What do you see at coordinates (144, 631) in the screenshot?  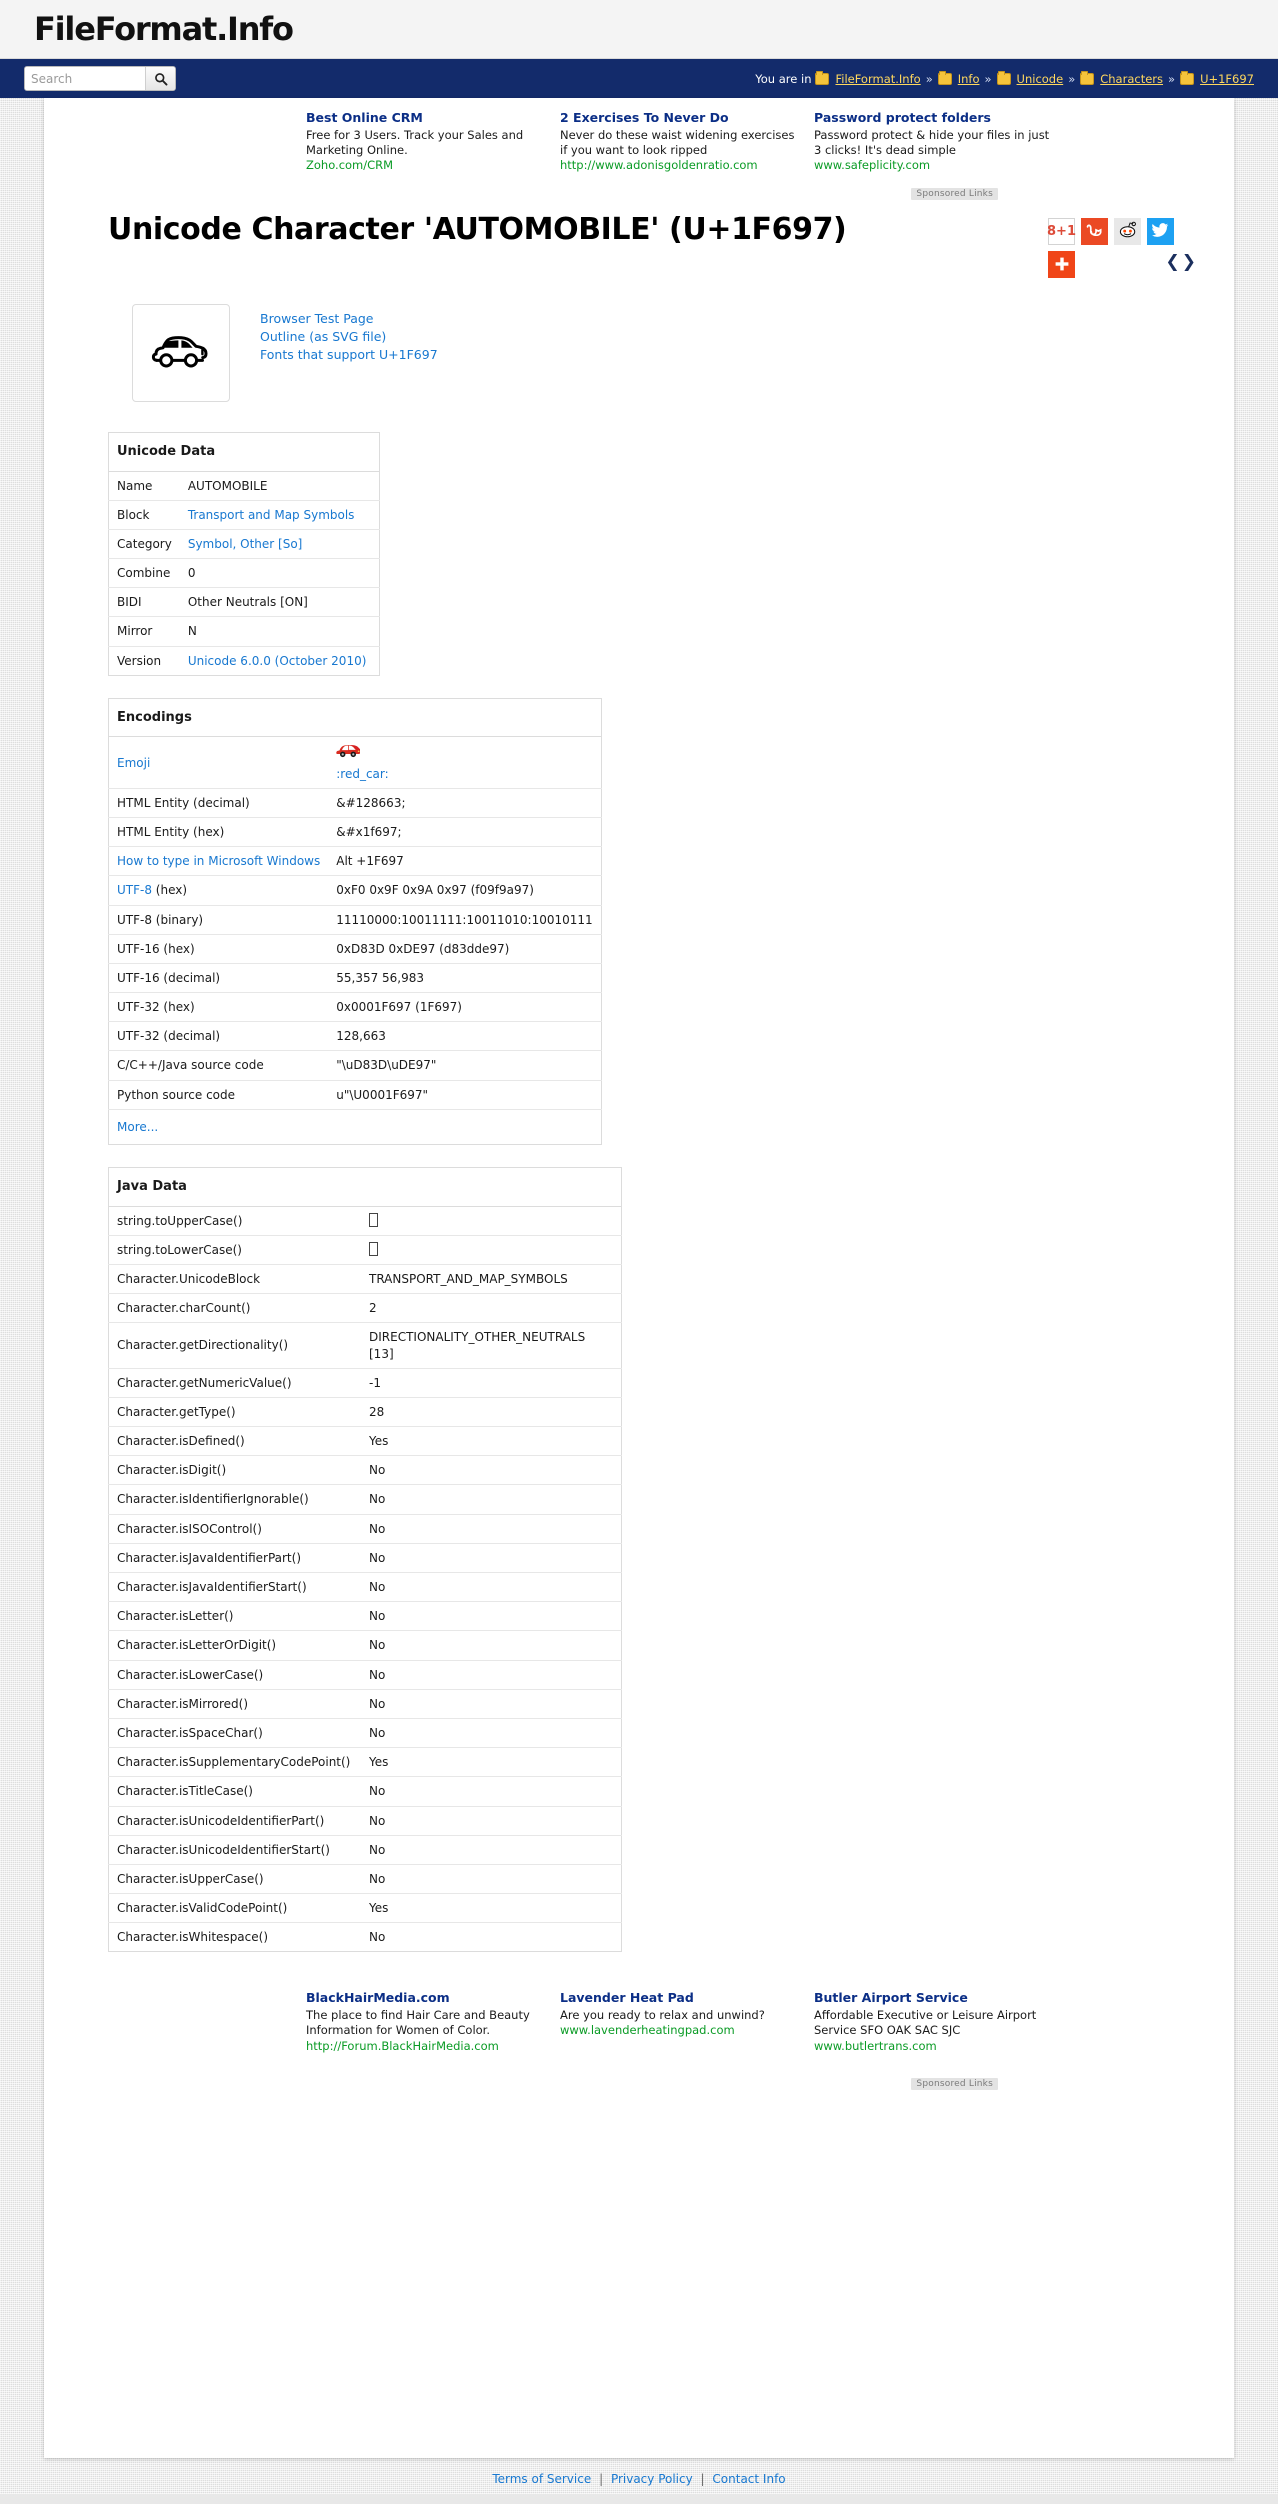 I see `row-key: Mirror` at bounding box center [144, 631].